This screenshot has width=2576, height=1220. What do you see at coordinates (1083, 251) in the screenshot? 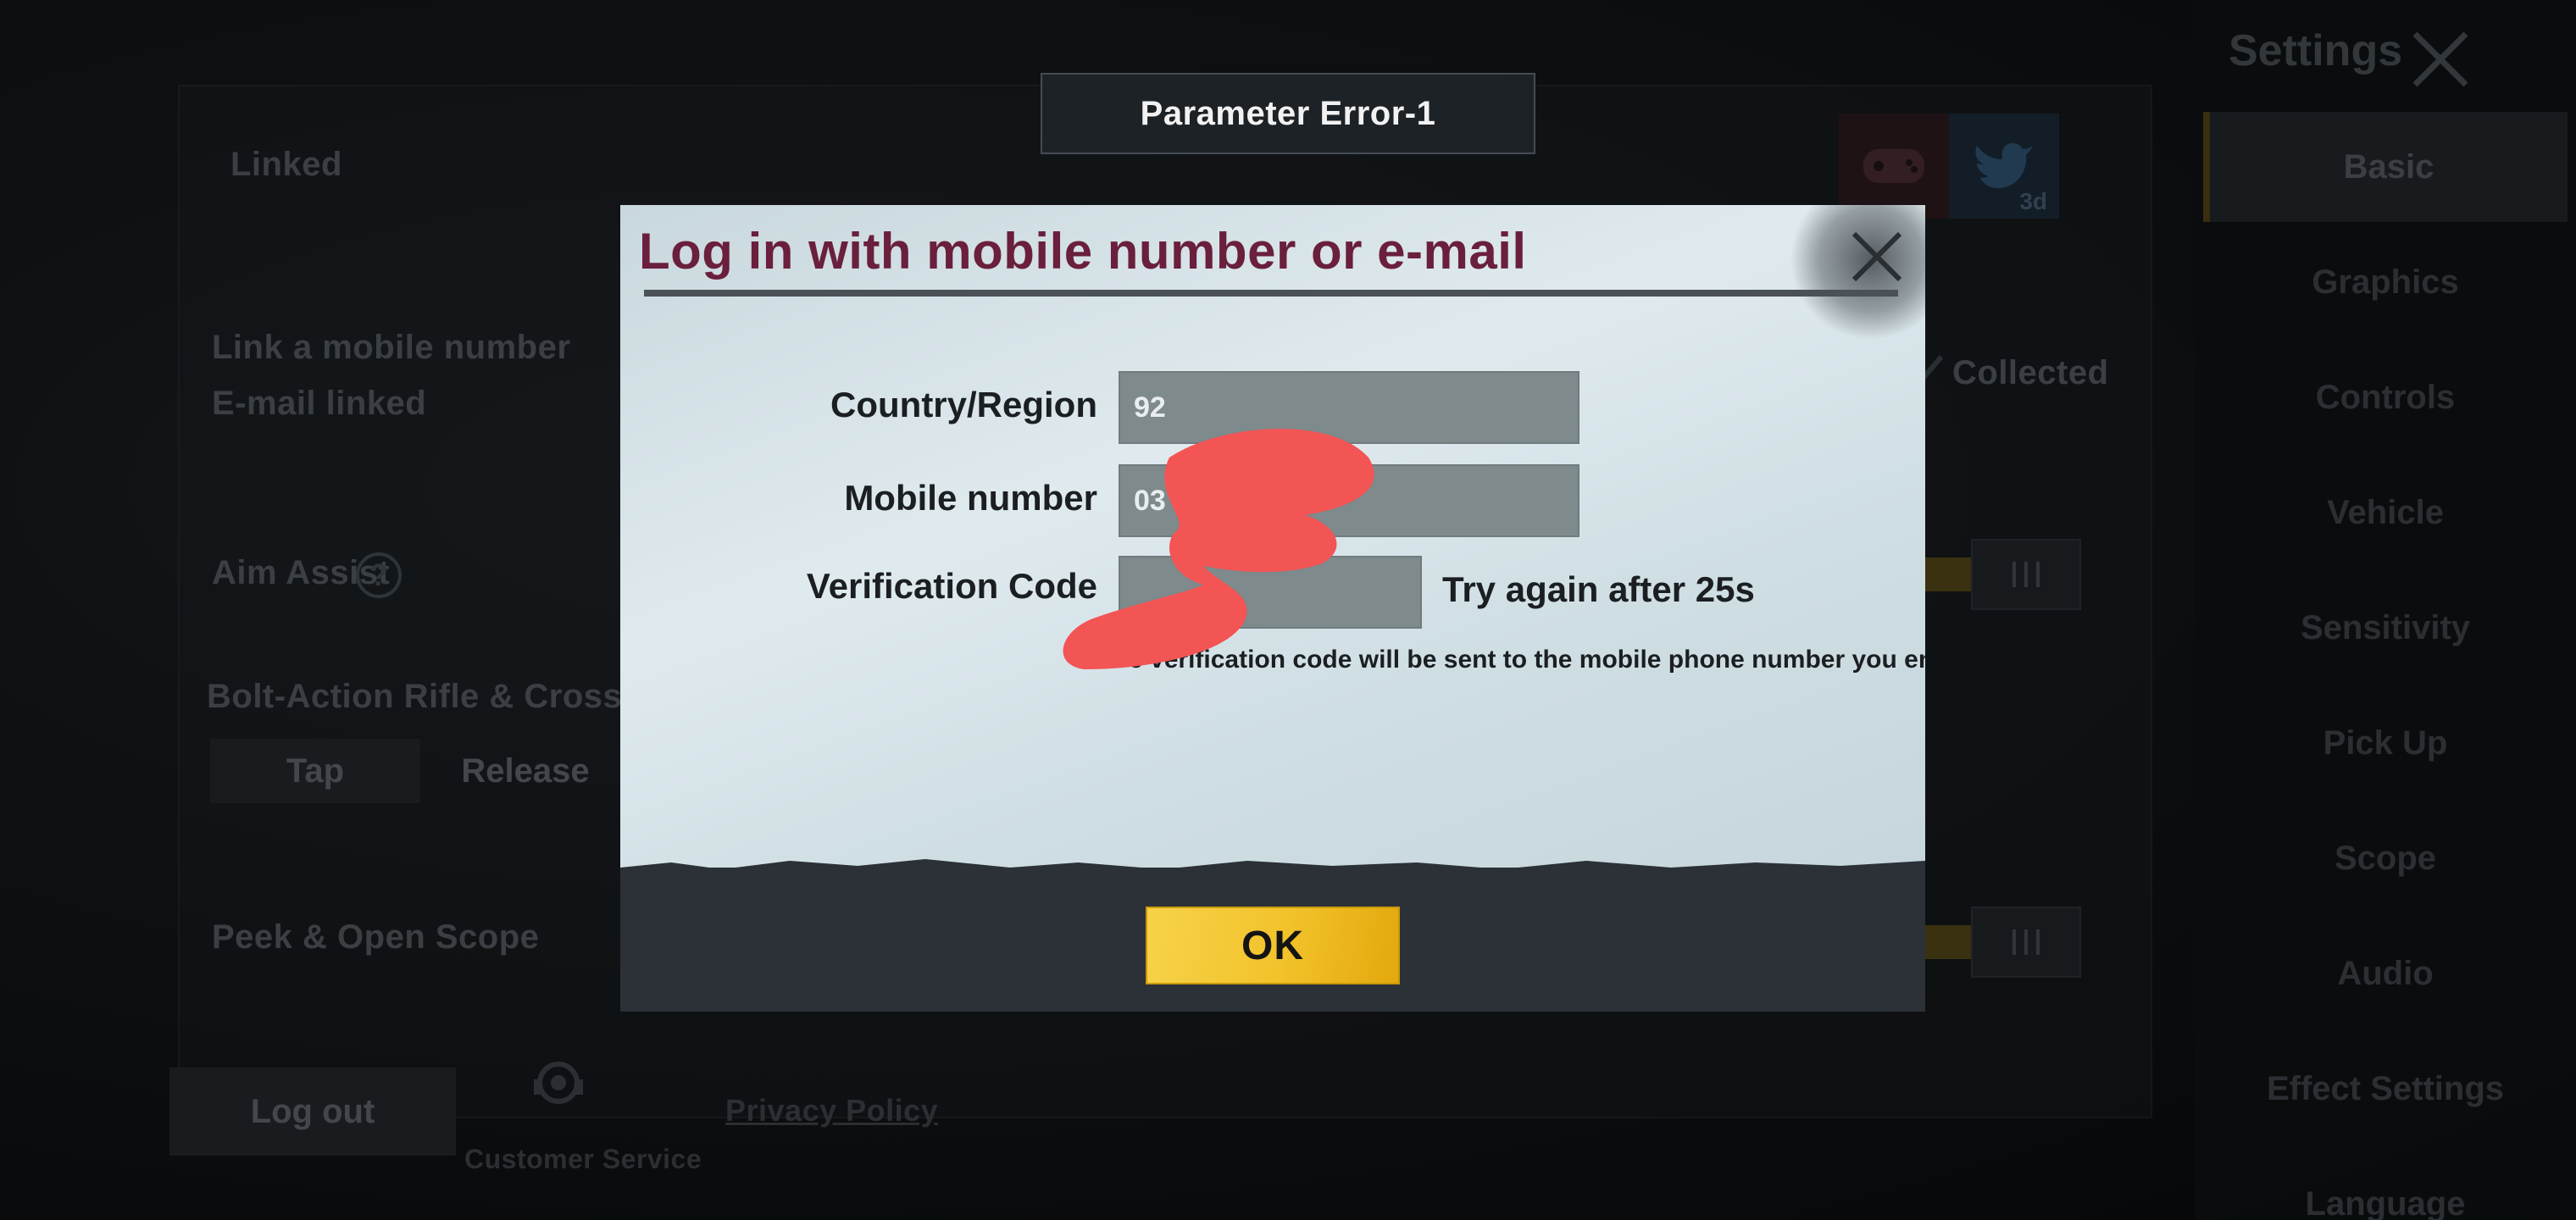
I see `dialog-title: Log in with mobile number or e-mail` at bounding box center [1083, 251].